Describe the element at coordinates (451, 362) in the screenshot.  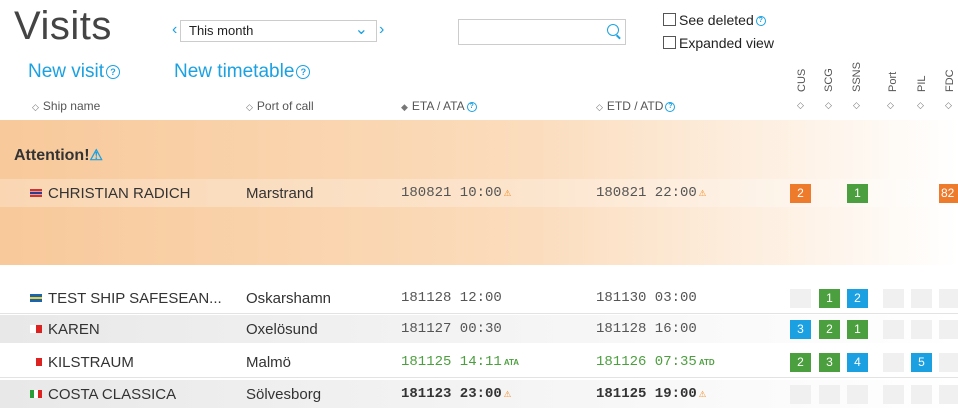
I see `ata-value: 181125 14:11` at that location.